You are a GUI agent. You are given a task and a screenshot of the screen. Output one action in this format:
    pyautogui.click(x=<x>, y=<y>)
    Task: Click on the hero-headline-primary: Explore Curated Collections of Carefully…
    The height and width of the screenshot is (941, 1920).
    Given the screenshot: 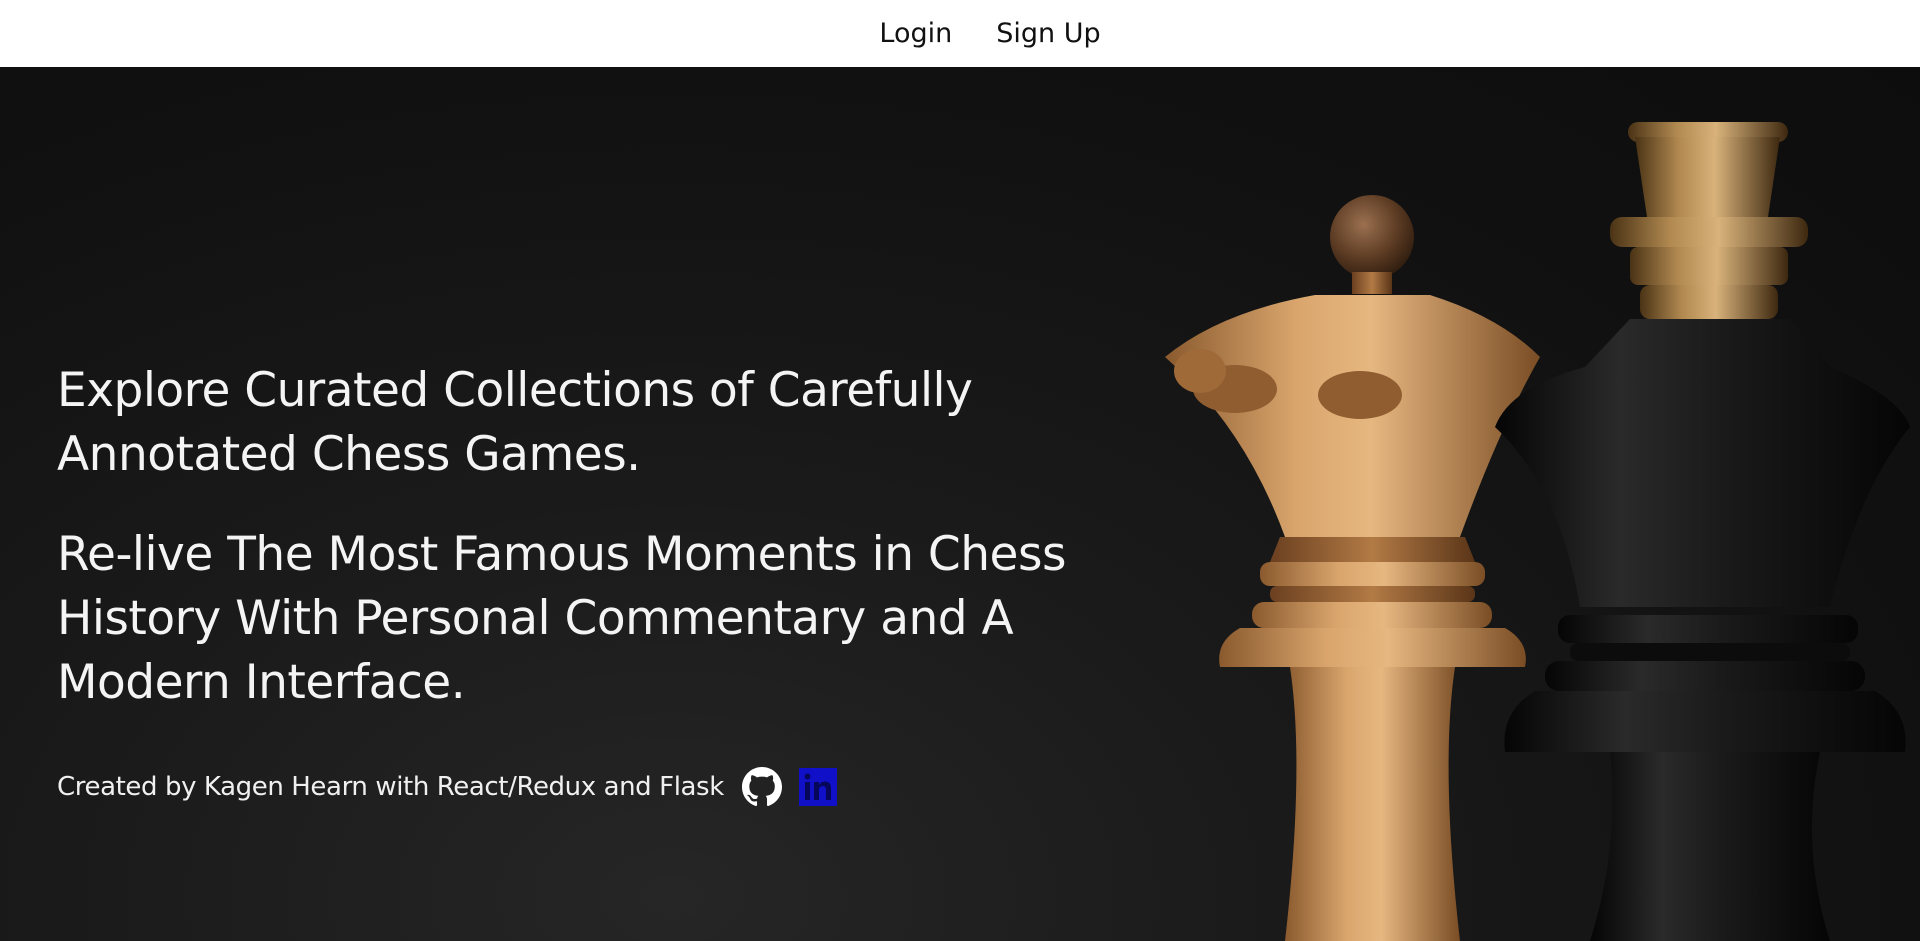 What is the action you would take?
    pyautogui.click(x=515, y=422)
    